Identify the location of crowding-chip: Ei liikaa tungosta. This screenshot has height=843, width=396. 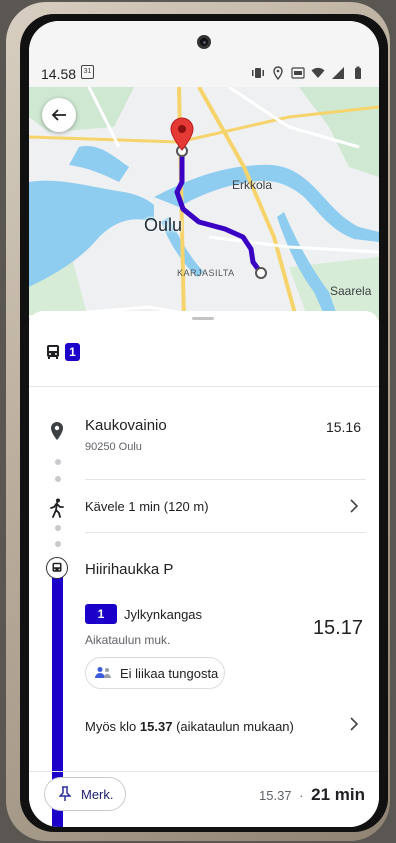
(155, 673).